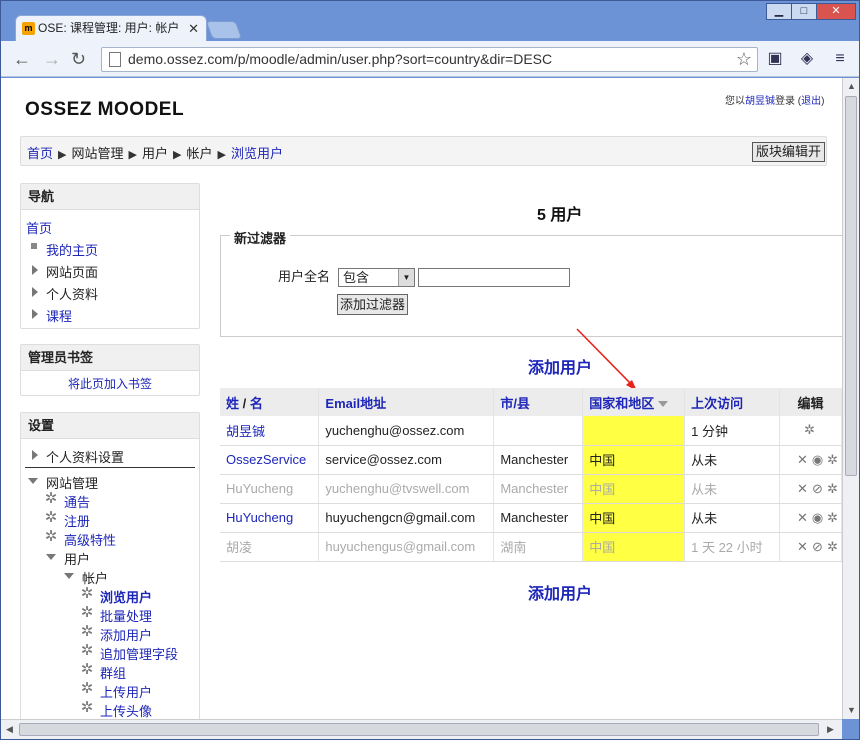 This screenshot has height=740, width=860. Describe the element at coordinates (232, 403) in the screenshot. I see `sort-lastname-link: 姓` at that location.